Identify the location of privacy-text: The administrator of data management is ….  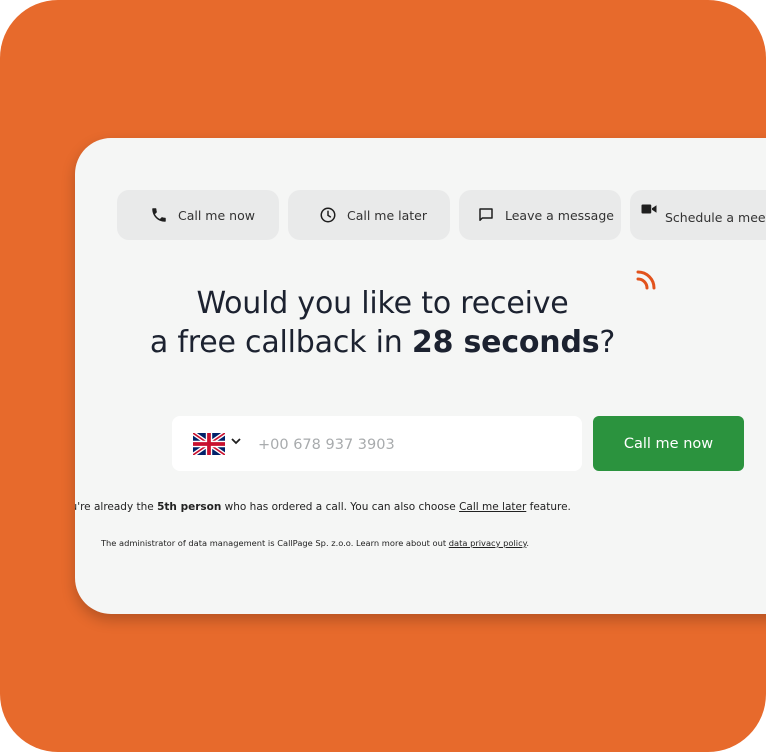
(274, 543).